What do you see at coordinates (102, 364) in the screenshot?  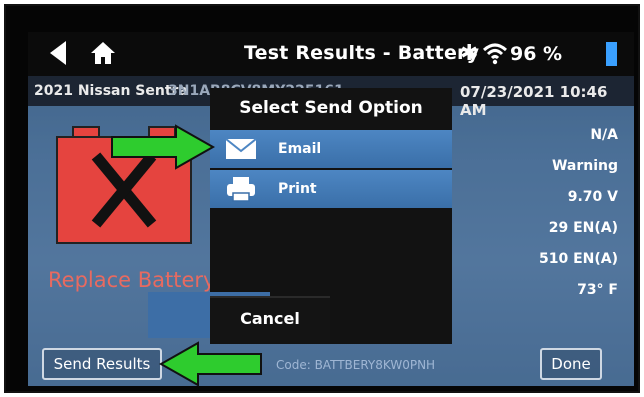 I see `send-results-button: Send Results` at bounding box center [102, 364].